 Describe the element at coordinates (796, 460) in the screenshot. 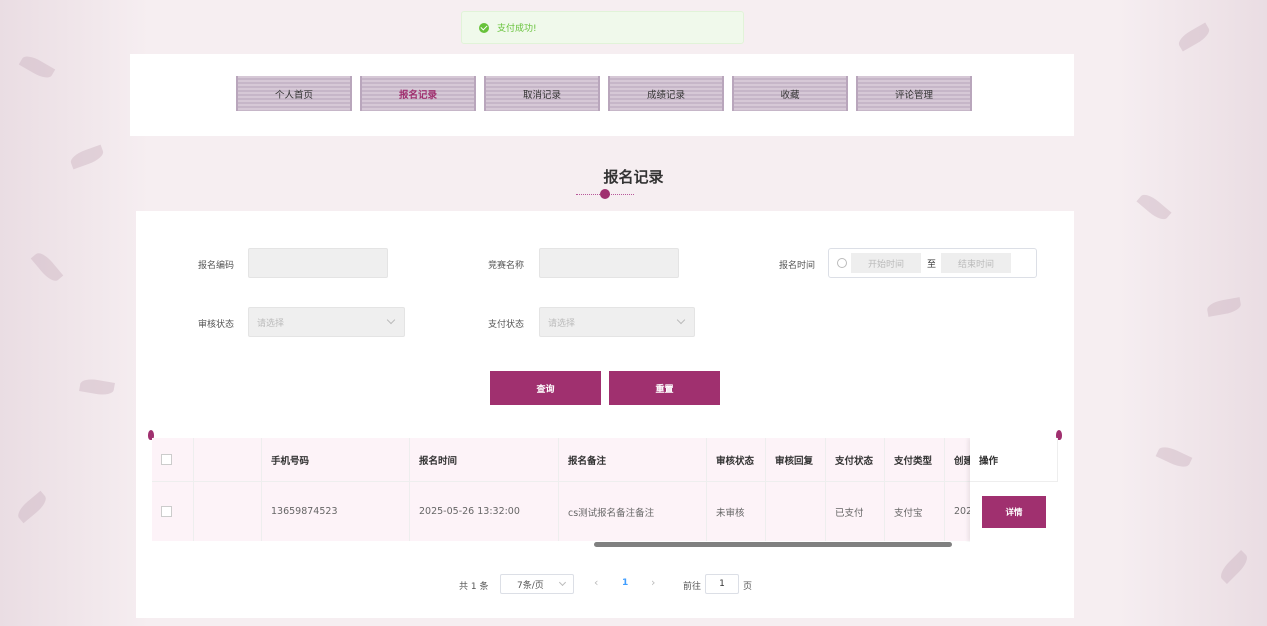

I see `table-header-reply: 审核回复` at that location.